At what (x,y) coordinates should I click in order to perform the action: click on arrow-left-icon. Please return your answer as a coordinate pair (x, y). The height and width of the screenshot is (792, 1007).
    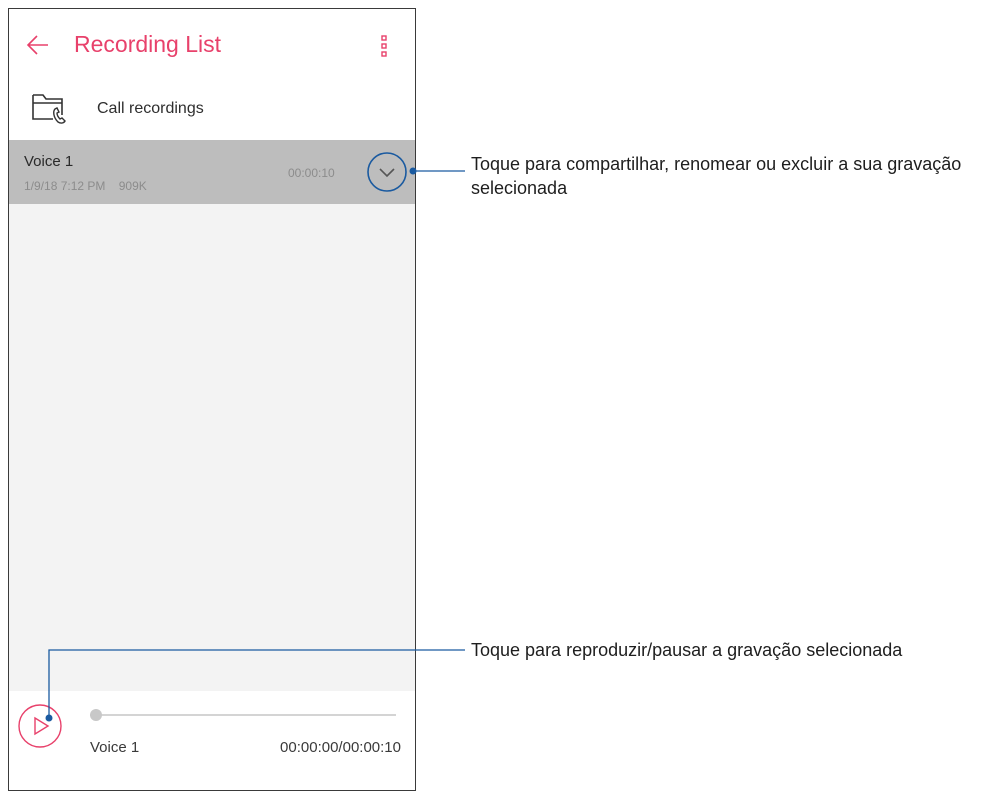
    Looking at the image, I should click on (38, 45).